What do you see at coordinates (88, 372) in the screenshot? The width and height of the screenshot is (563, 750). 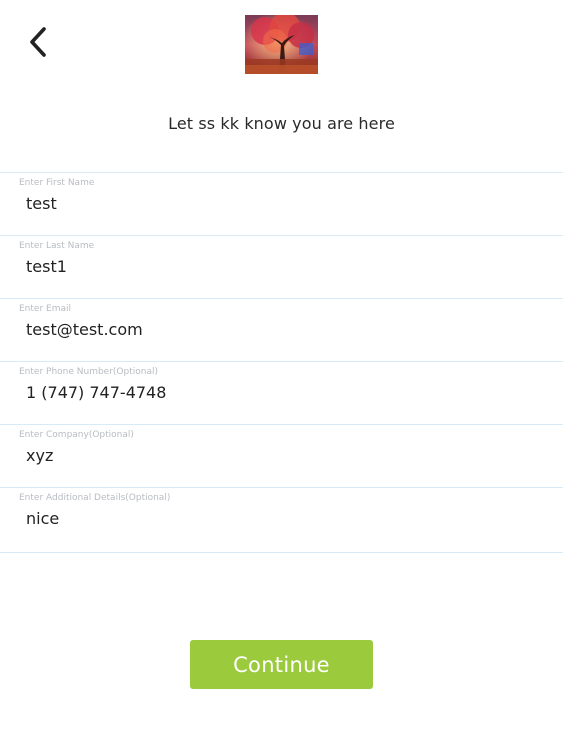 I see `phone-label: Enter Phone Number(Optional)` at bounding box center [88, 372].